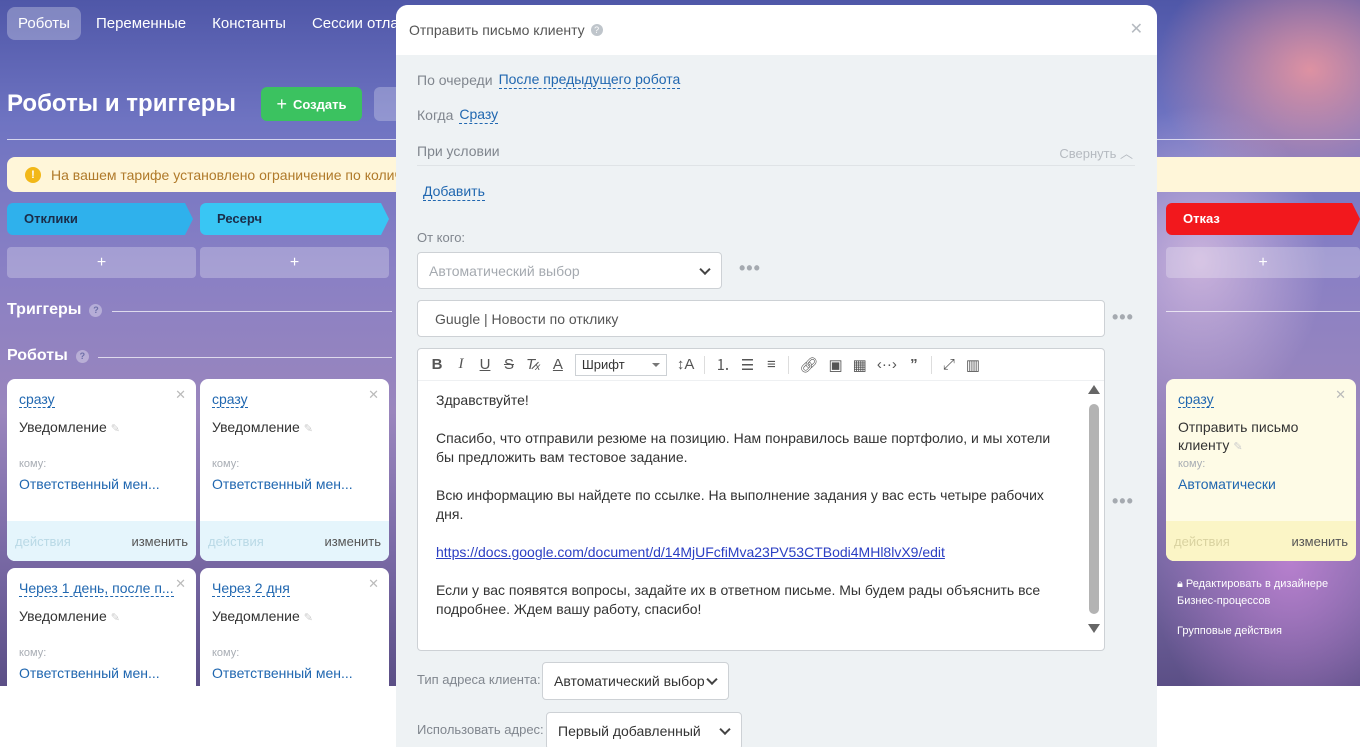 This screenshot has width=1360, height=747. What do you see at coordinates (480, 729) in the screenshot?
I see `use-address-label: Использовать адрес:` at bounding box center [480, 729].